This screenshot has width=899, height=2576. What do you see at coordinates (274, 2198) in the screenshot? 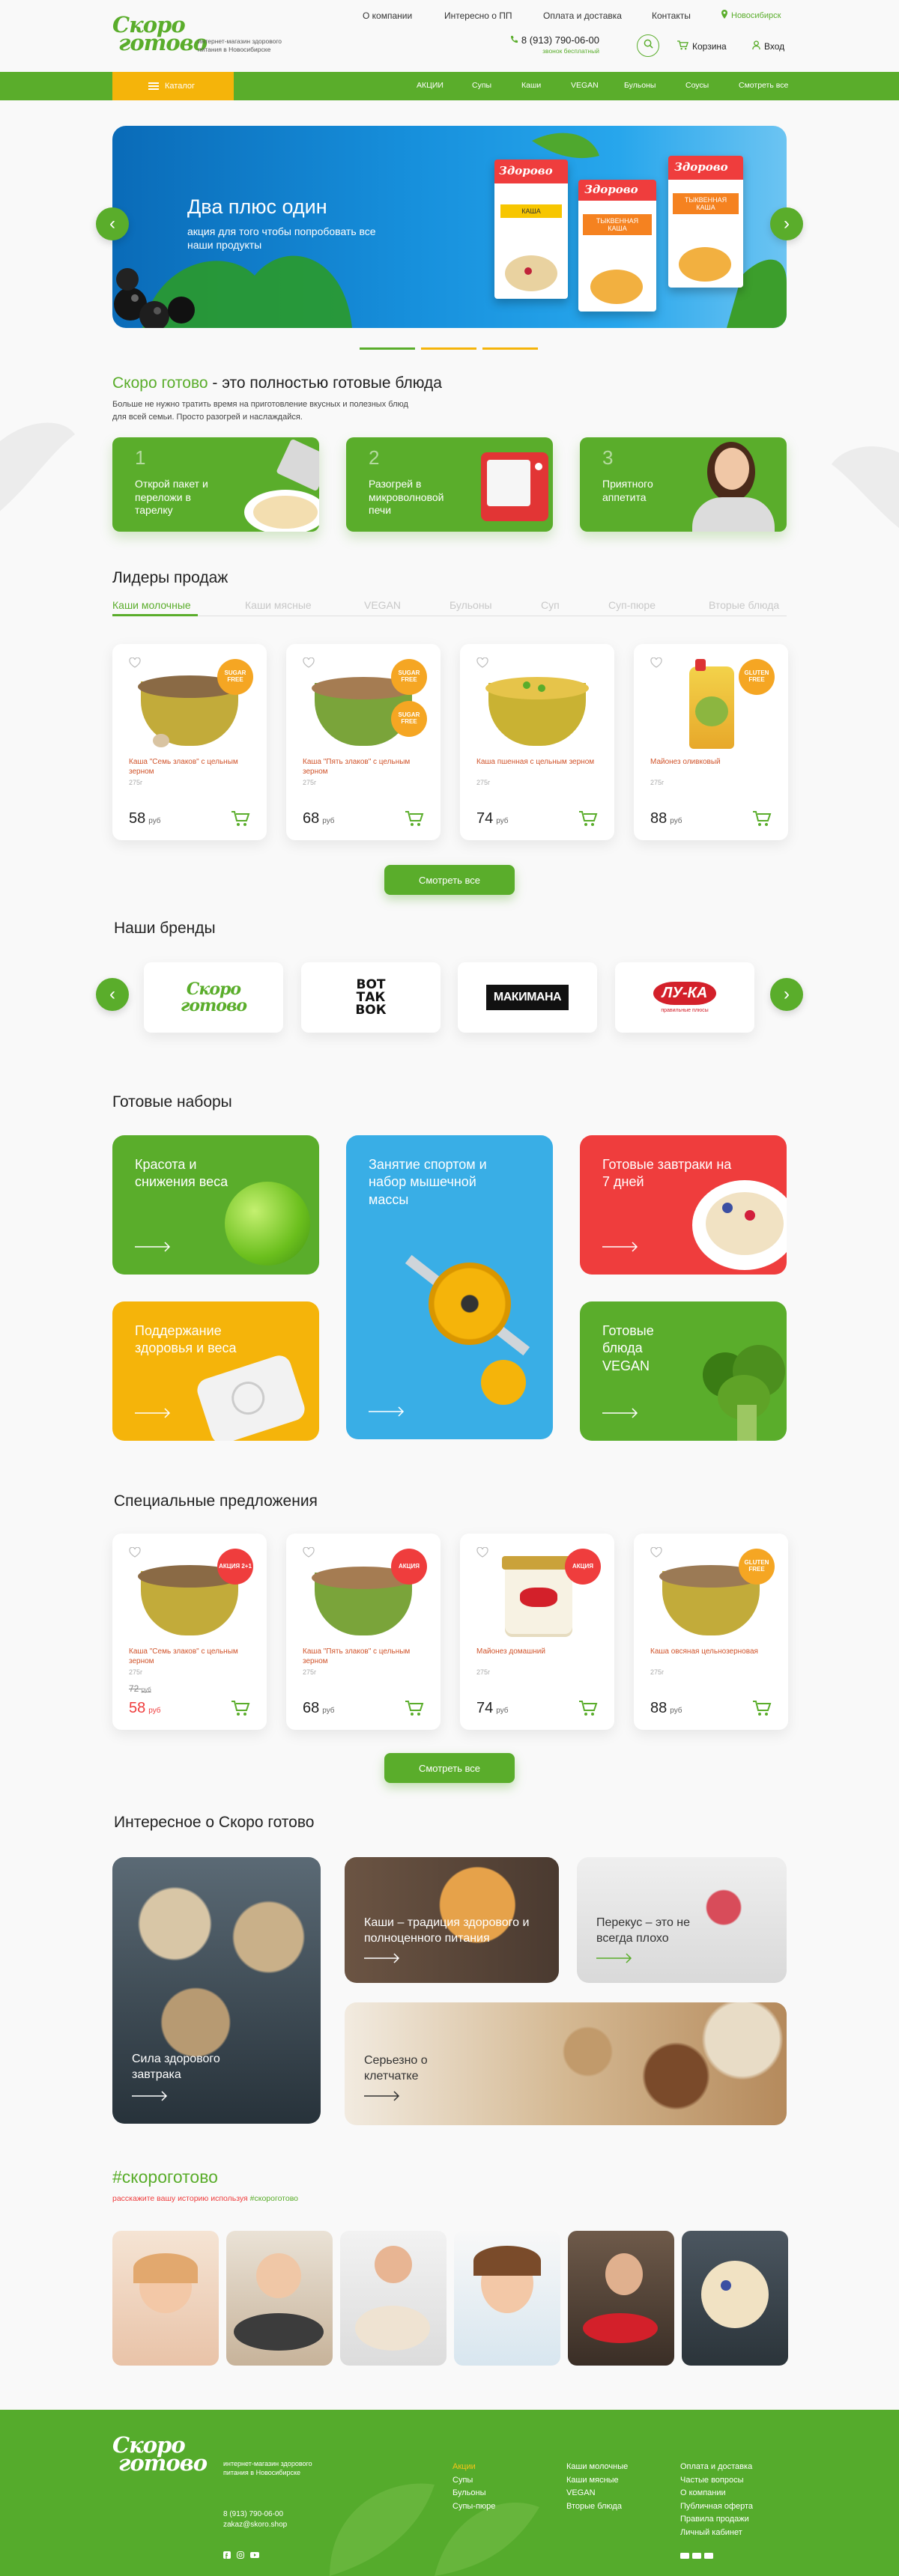
I see `ugc-caption-tag: #скороготово` at bounding box center [274, 2198].